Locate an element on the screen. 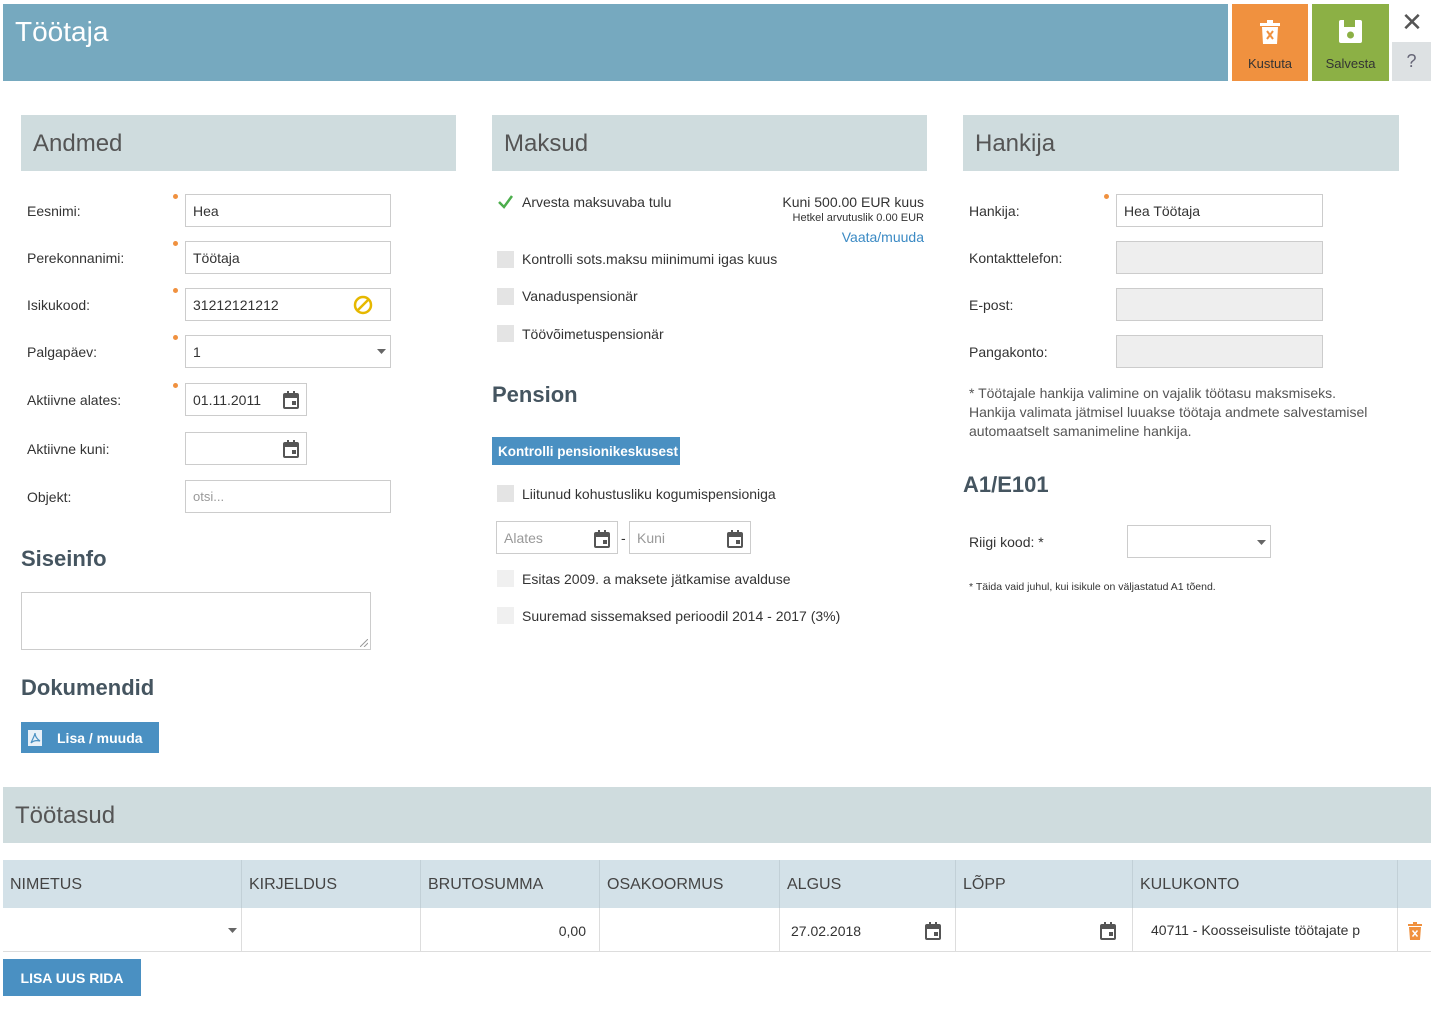  firstname-input: Hea is located at coordinates (288, 210).